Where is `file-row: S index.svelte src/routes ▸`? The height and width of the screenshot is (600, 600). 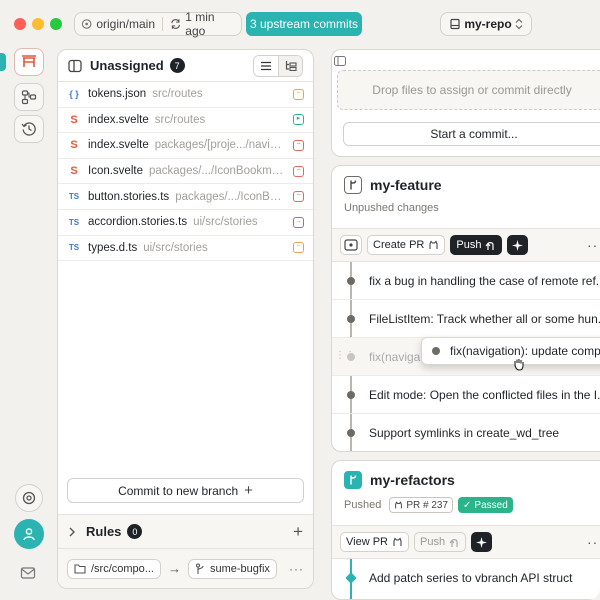
file-row: S index.svelte src/routes ▸ is located at coordinates (185, 121).